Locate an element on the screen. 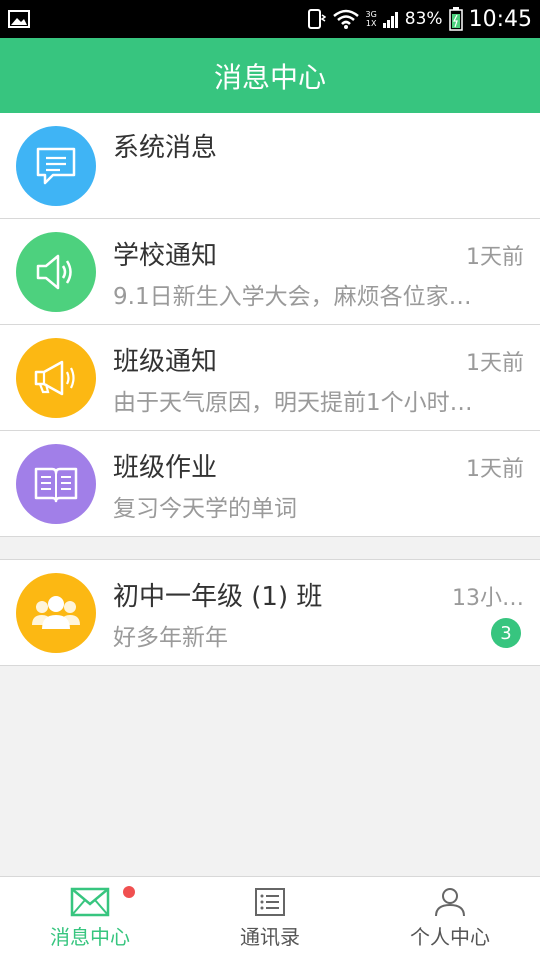  wifi-icon is located at coordinates (345, 19).